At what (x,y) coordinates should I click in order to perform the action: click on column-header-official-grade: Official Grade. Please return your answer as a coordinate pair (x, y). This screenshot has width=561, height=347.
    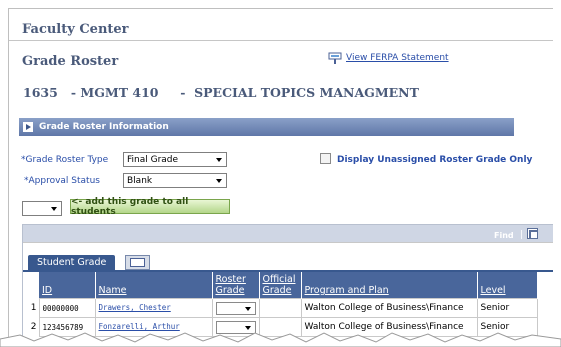
    Looking at the image, I should click on (280, 285).